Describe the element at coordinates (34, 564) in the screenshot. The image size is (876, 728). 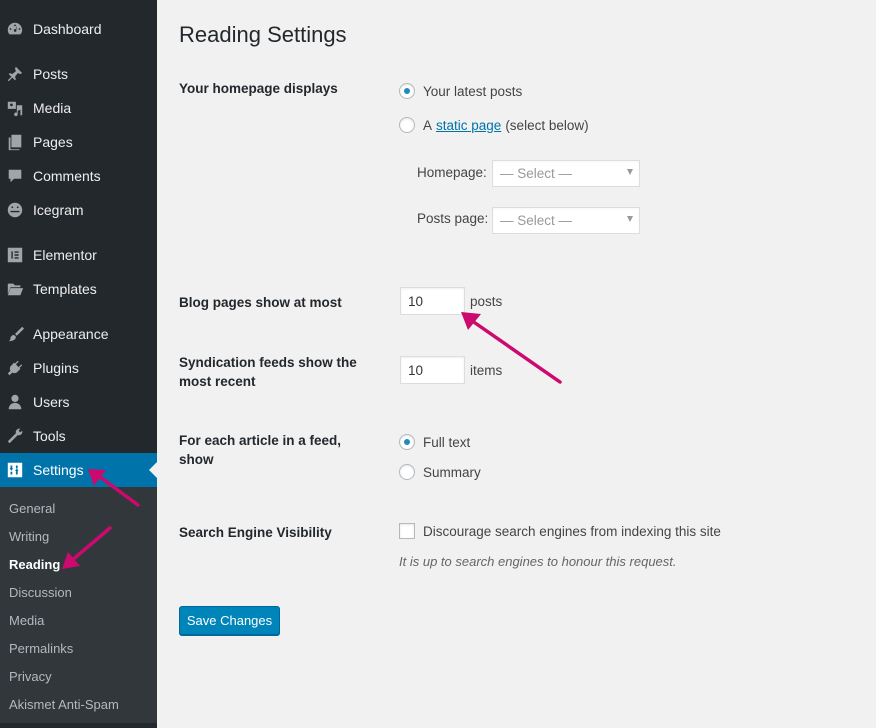
I see `submenu-item-reading: Reading` at that location.